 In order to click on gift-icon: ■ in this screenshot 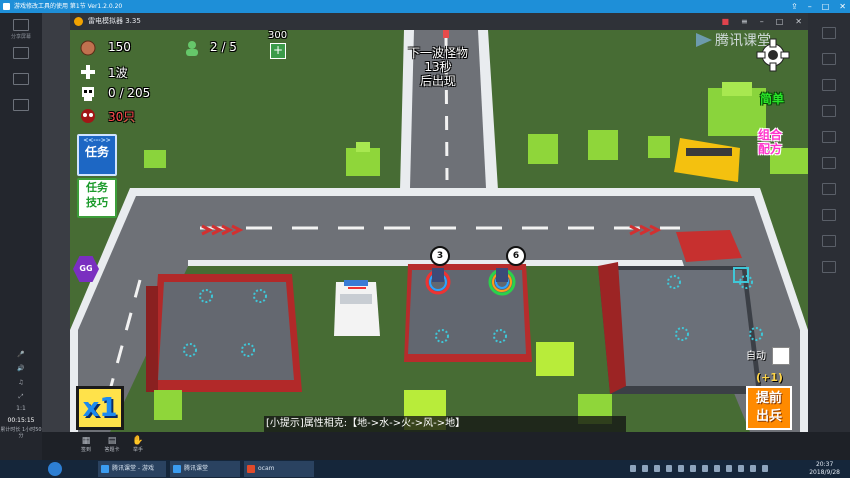, I will do `click(725, 21)`.